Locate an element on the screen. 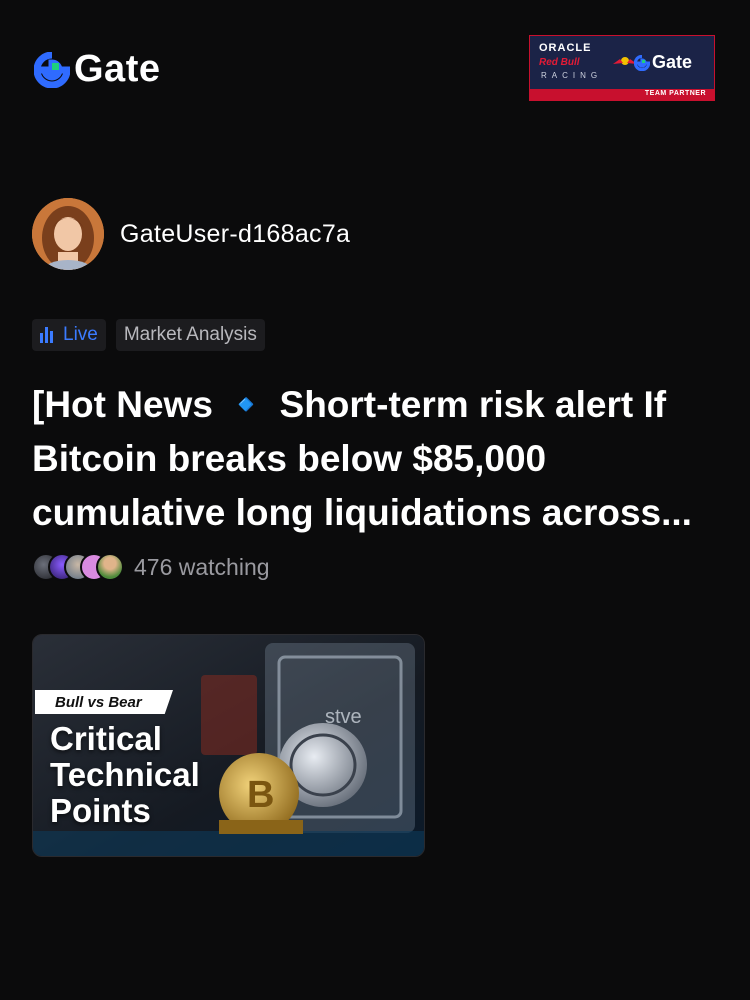 This screenshot has width=750, height=1000. category-label: Market Analysis is located at coordinates (190, 334).